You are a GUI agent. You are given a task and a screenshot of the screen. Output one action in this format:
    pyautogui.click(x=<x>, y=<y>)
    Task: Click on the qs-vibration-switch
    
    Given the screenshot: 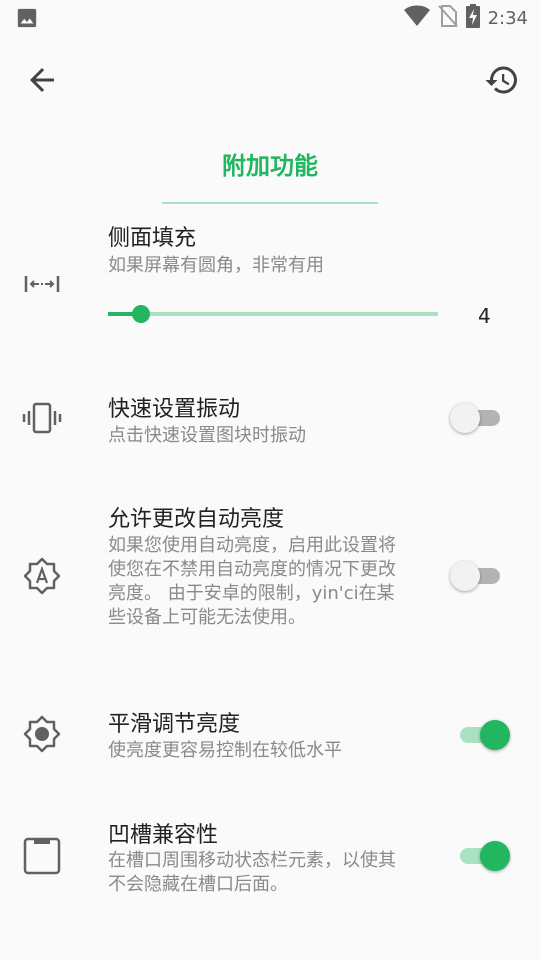 What is the action you would take?
    pyautogui.click(x=476, y=418)
    